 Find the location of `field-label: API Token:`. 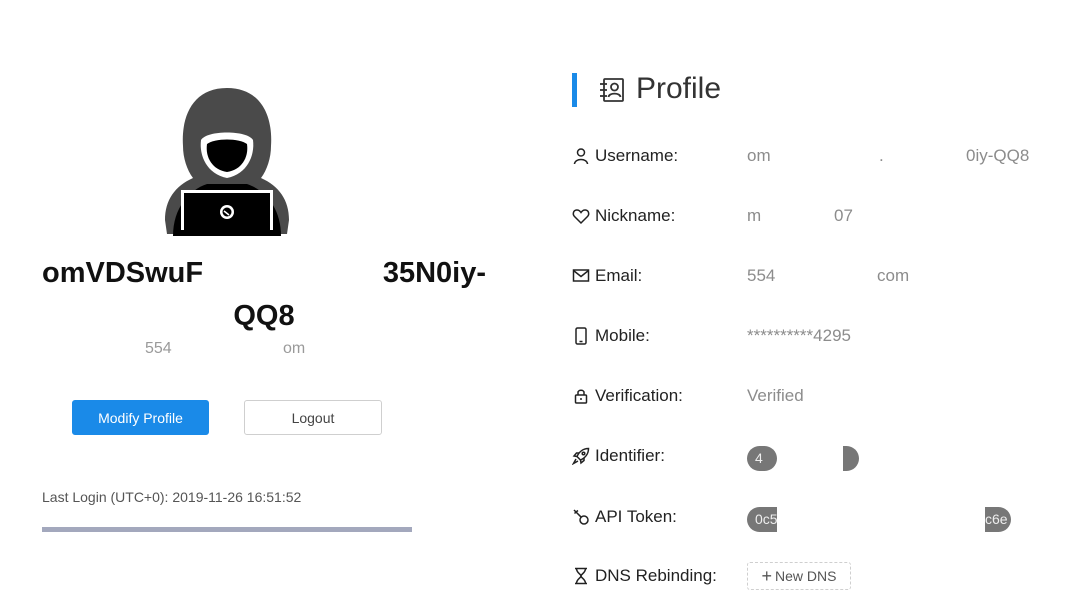

field-label: API Token: is located at coordinates (636, 516).